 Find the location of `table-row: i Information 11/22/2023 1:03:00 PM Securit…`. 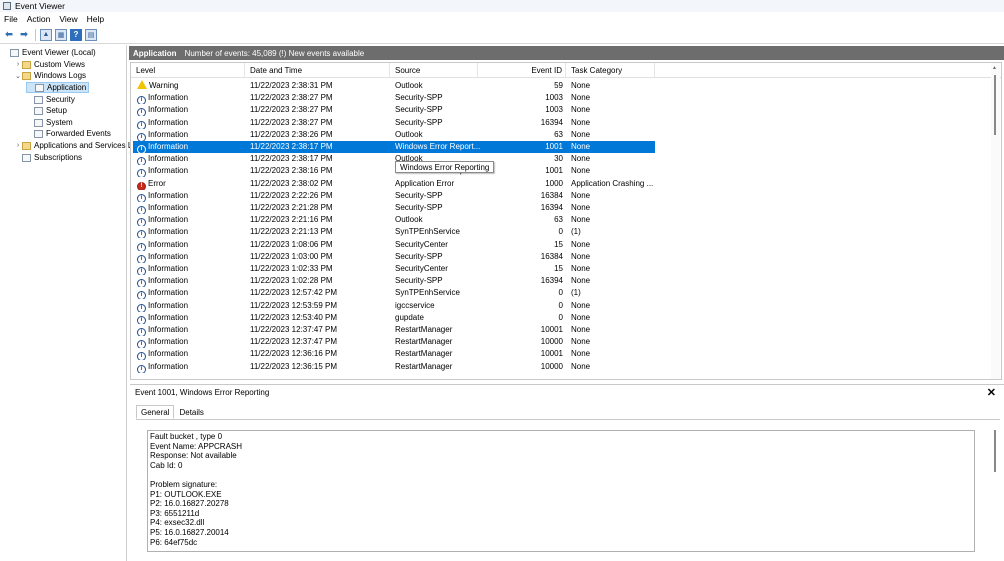

table-row: i Information 11/22/2023 1:03:00 PM Securit… is located at coordinates (394, 257).